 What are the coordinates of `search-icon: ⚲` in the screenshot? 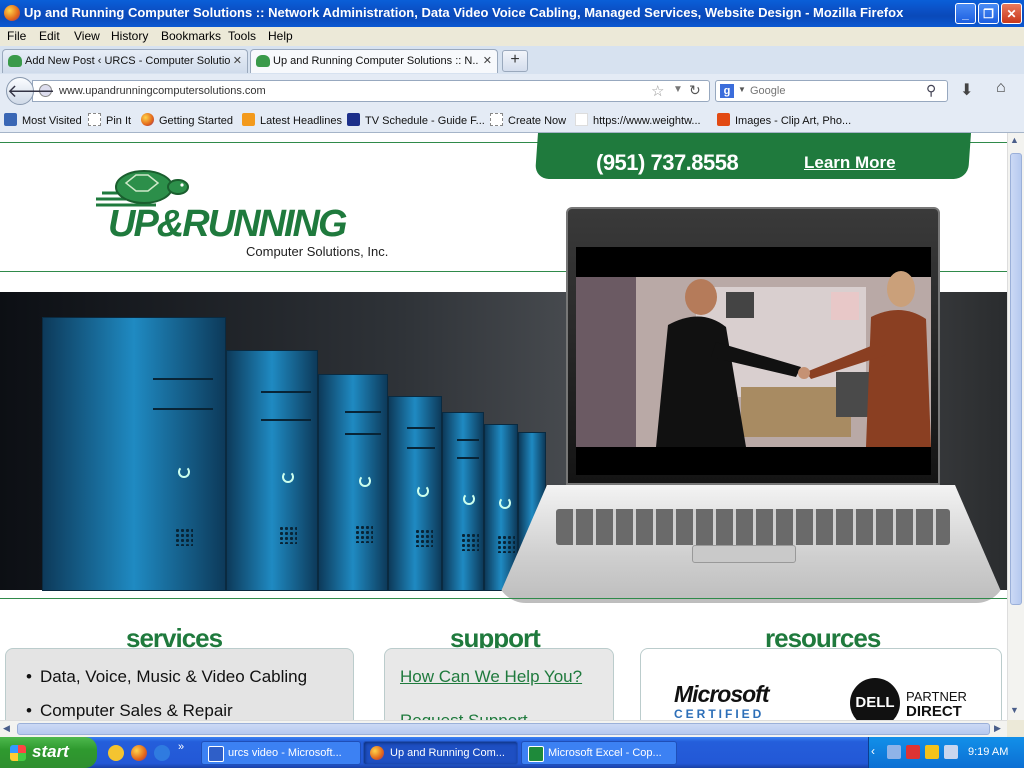 It's located at (931, 90).